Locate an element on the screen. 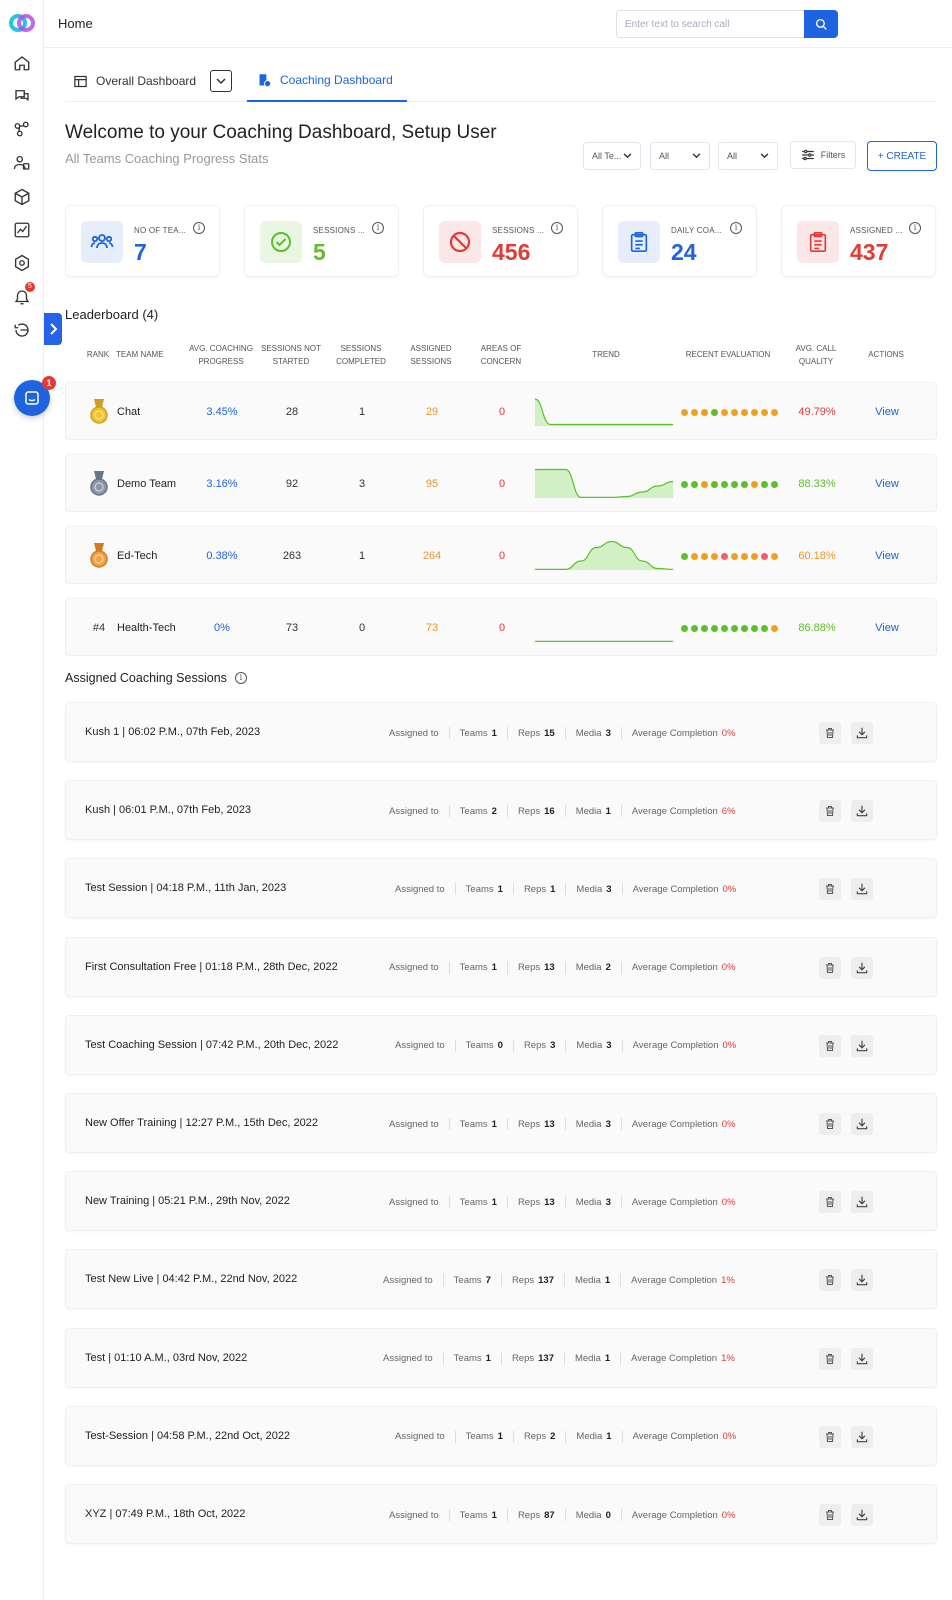 This screenshot has width=952, height=1600. table-icon is located at coordinates (80, 81).